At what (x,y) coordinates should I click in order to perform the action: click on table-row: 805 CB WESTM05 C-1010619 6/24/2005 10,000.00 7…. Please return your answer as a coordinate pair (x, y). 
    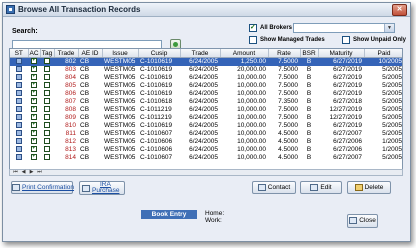
    Looking at the image, I should click on (206, 86).